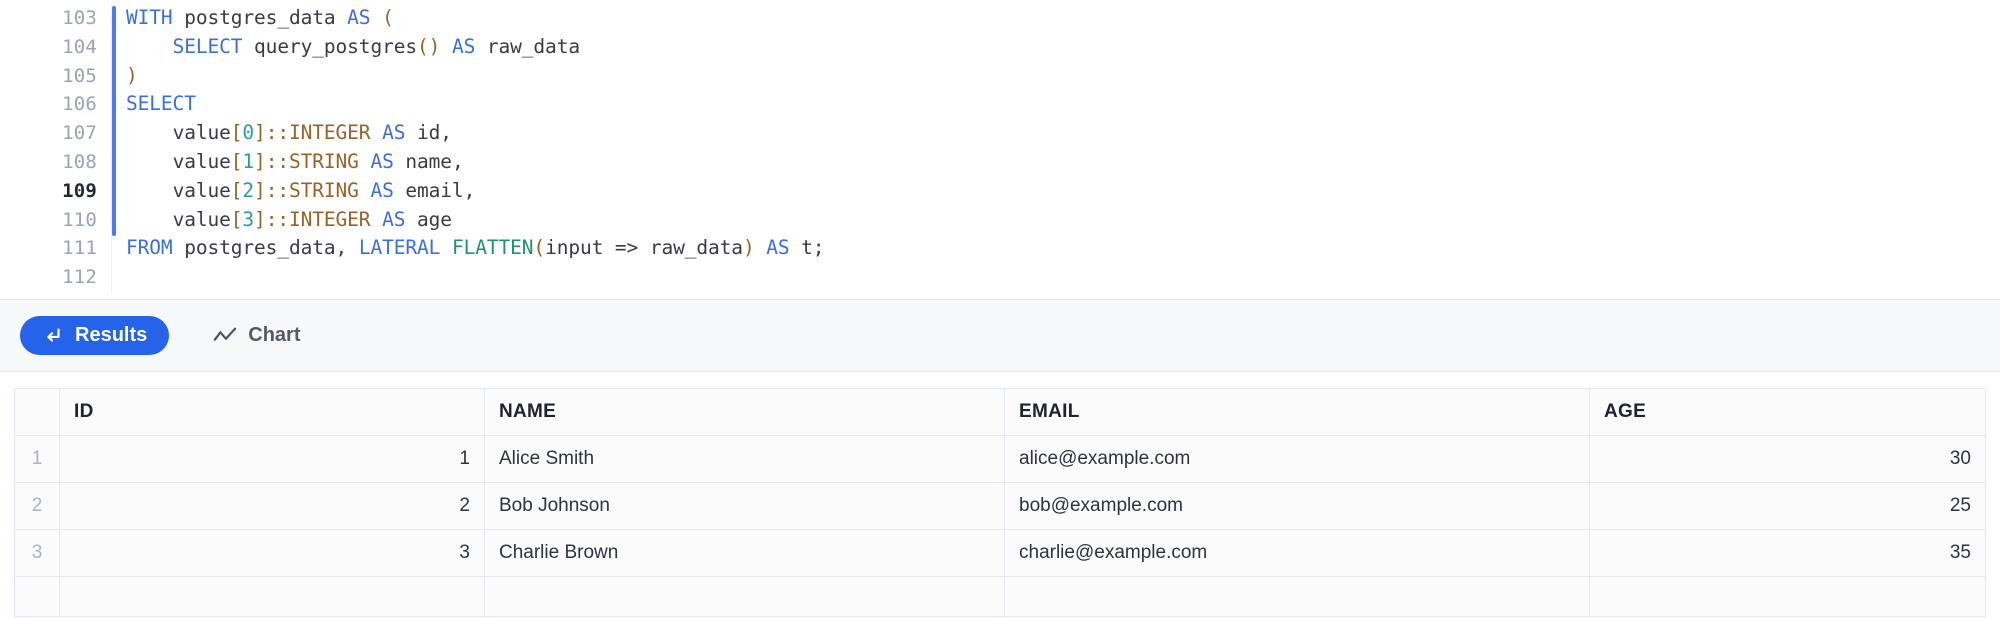  Describe the element at coordinates (1063, 220) in the screenshot. I see `code-line-110: value[3]::INTEGER AS age` at that location.